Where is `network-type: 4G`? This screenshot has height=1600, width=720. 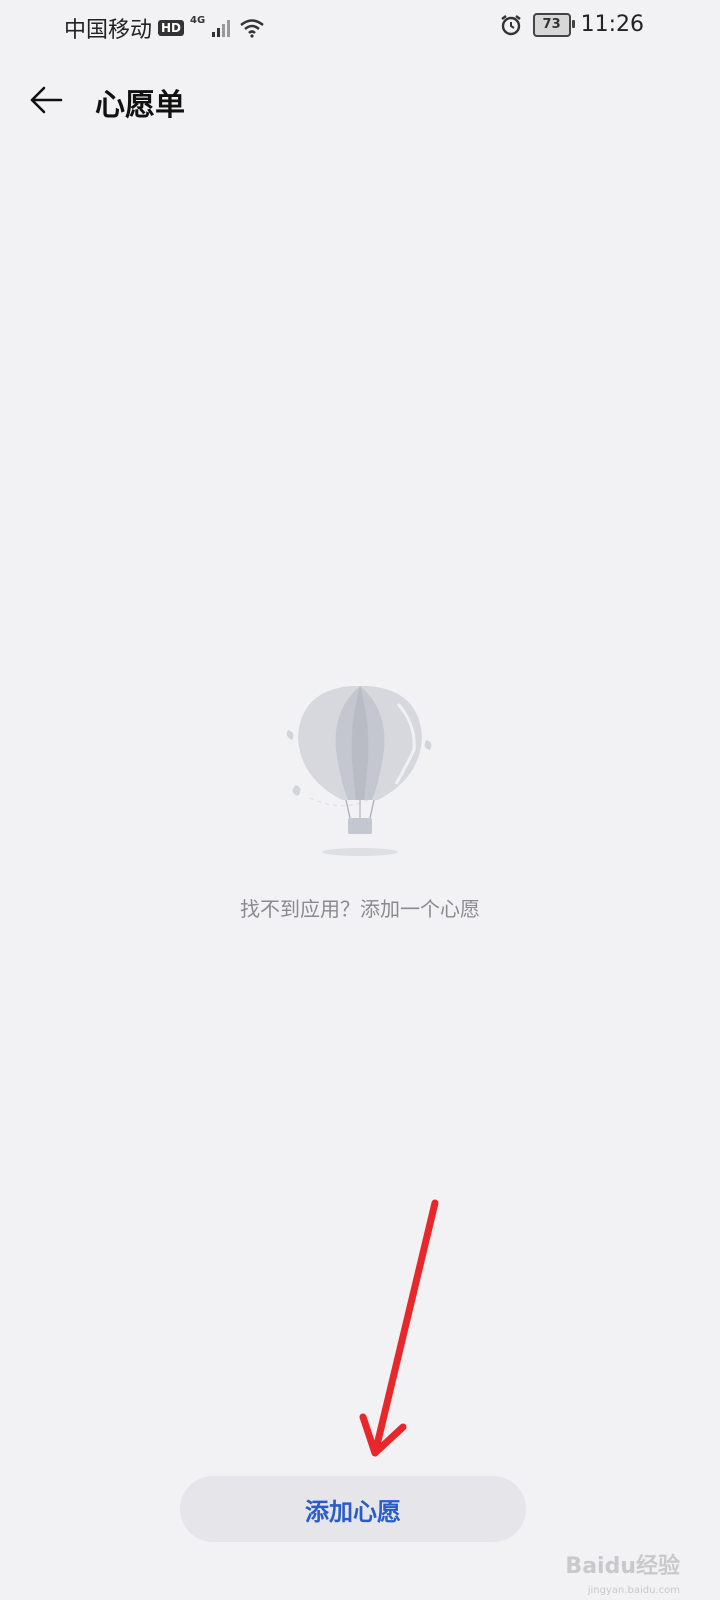
network-type: 4G is located at coordinates (198, 20).